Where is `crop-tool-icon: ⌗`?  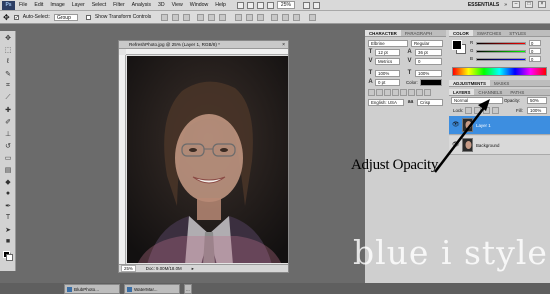 crop-tool-icon: ⌗ is located at coordinates (8, 85).